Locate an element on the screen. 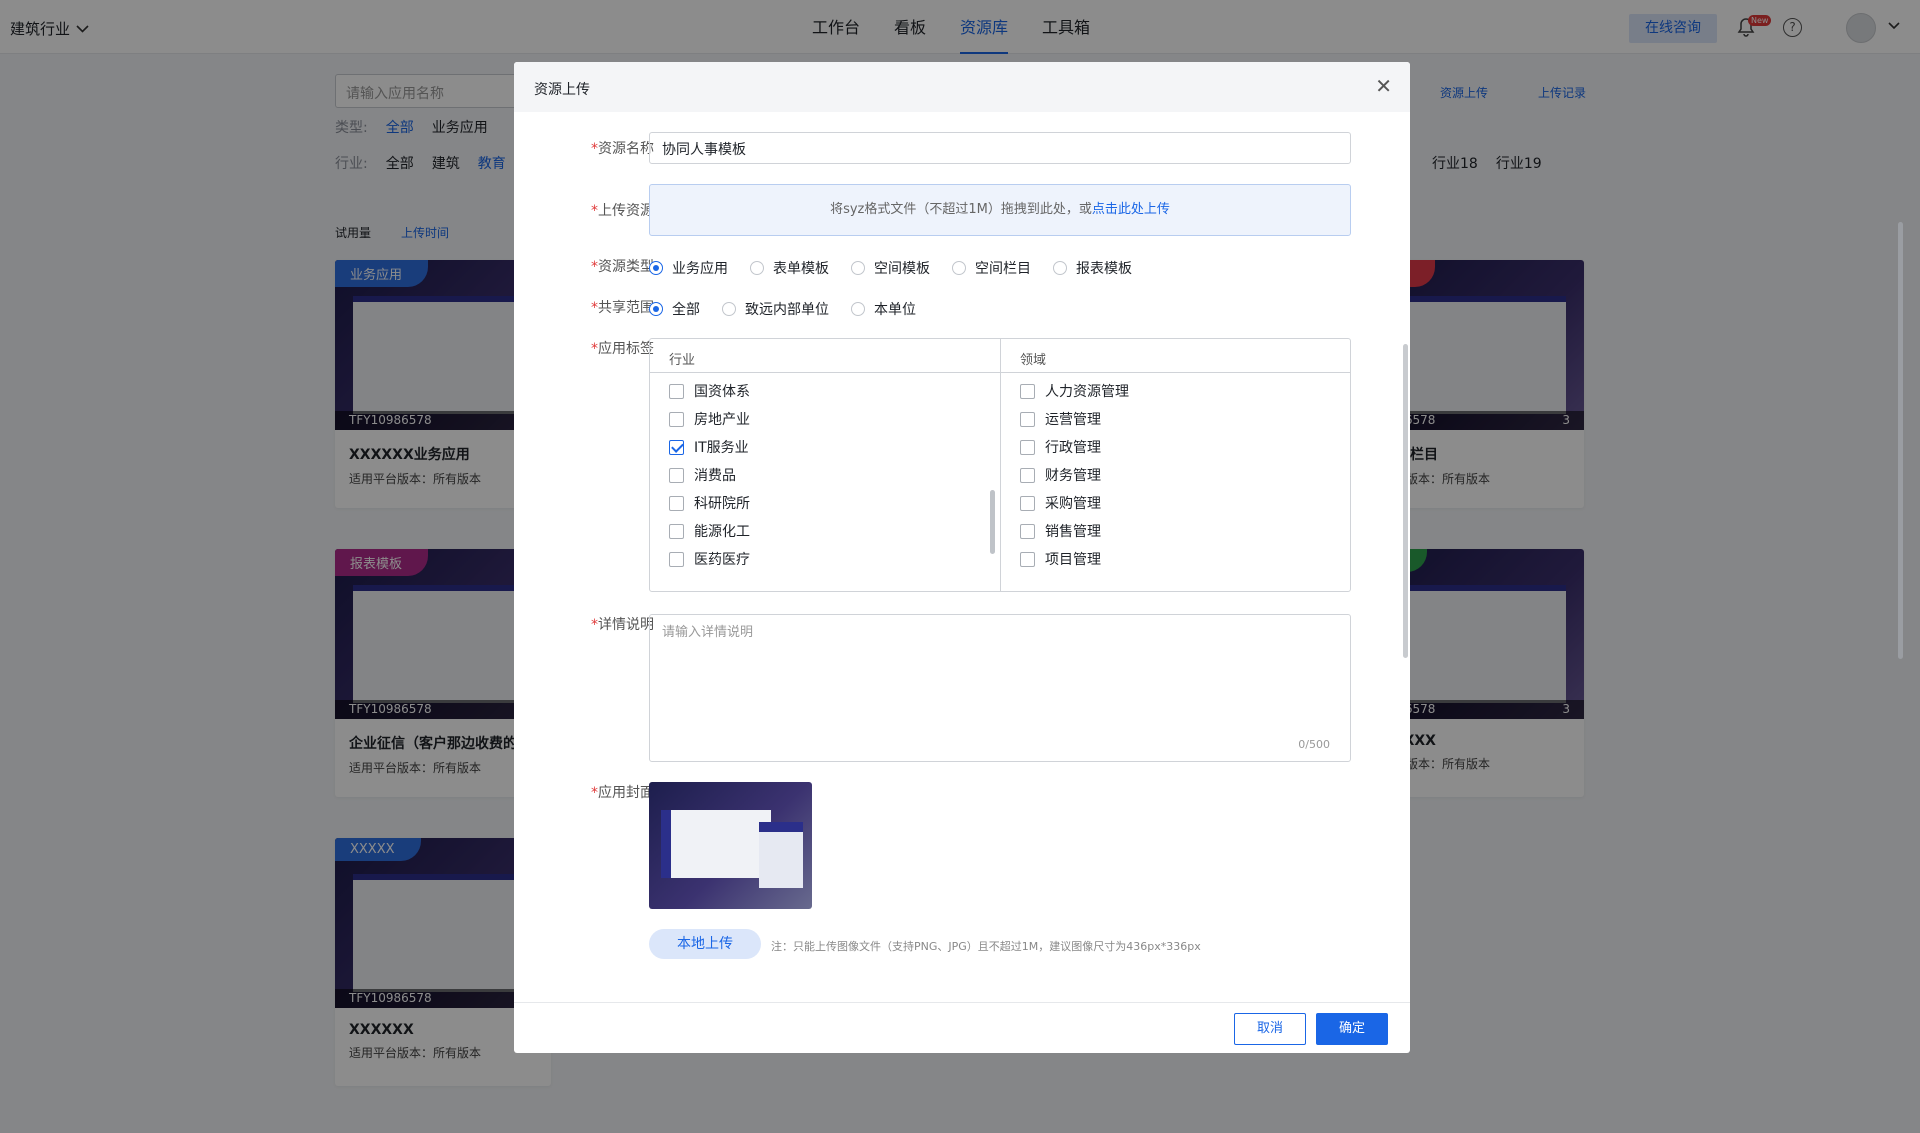  scope-label: *共享范围 is located at coordinates (622, 308).